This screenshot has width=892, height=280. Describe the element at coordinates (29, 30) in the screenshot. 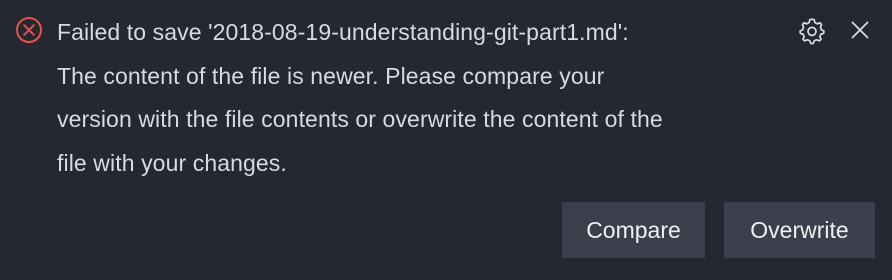

I see `error-circle-icon` at that location.